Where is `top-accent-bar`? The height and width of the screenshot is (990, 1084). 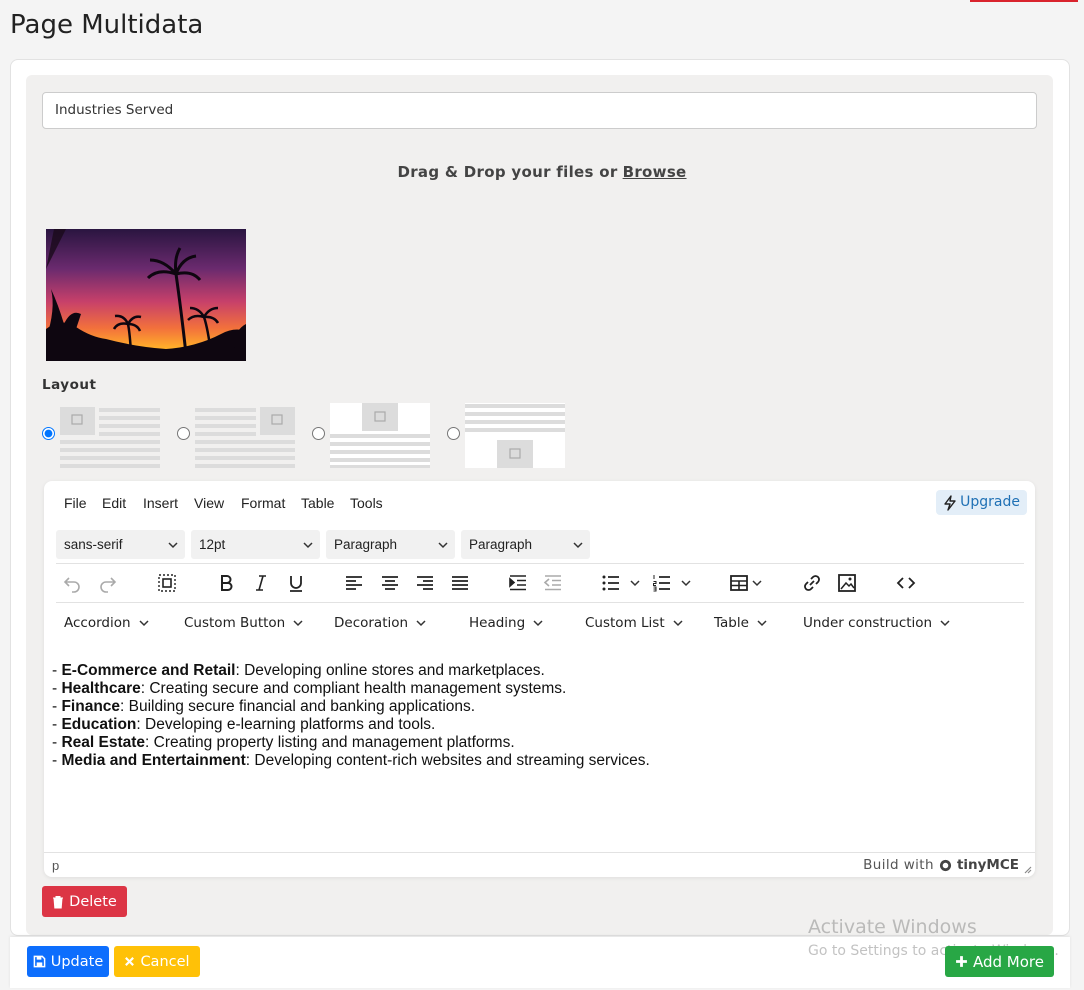 top-accent-bar is located at coordinates (1024, 1).